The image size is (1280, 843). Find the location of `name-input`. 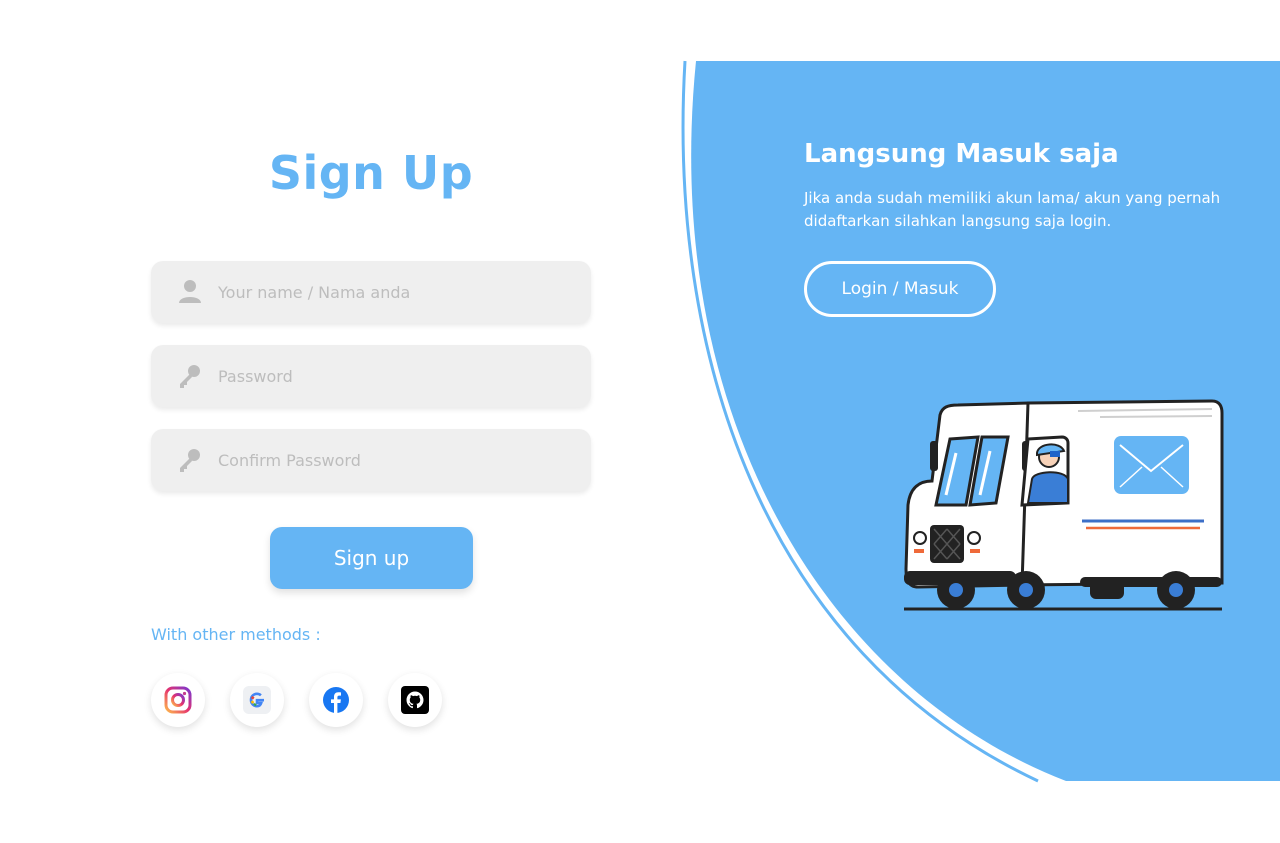

name-input is located at coordinates (398, 292).